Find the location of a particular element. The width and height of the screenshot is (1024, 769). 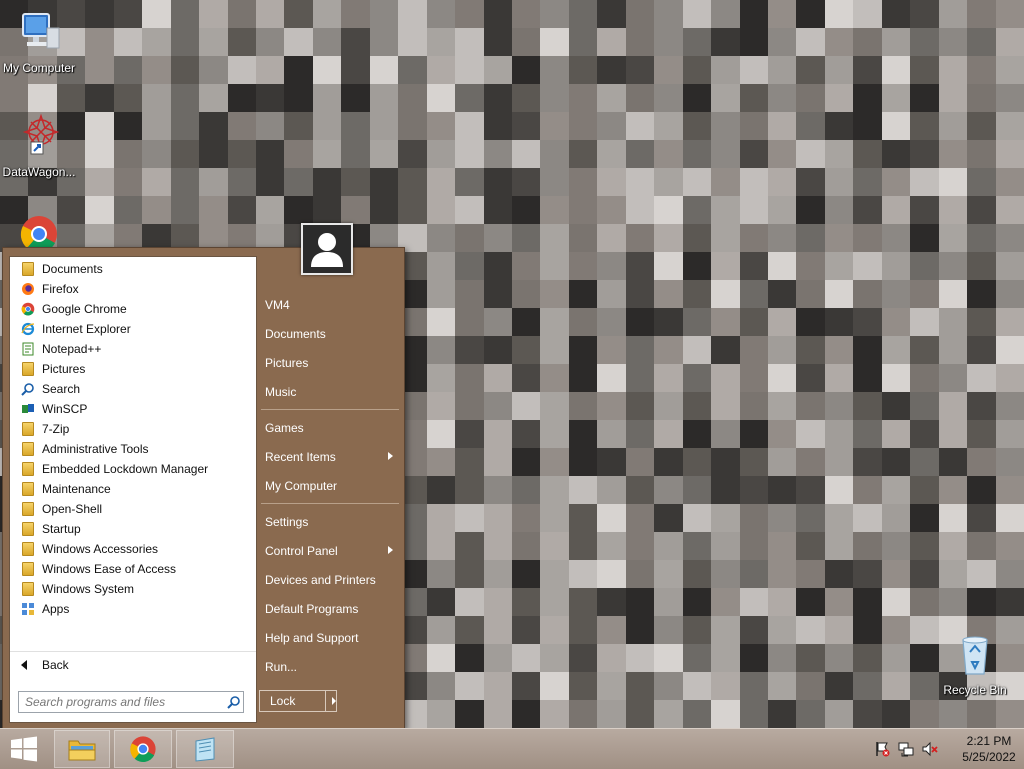

desktop-icon-label: Recycle Bin is located at coordinates (975, 690).